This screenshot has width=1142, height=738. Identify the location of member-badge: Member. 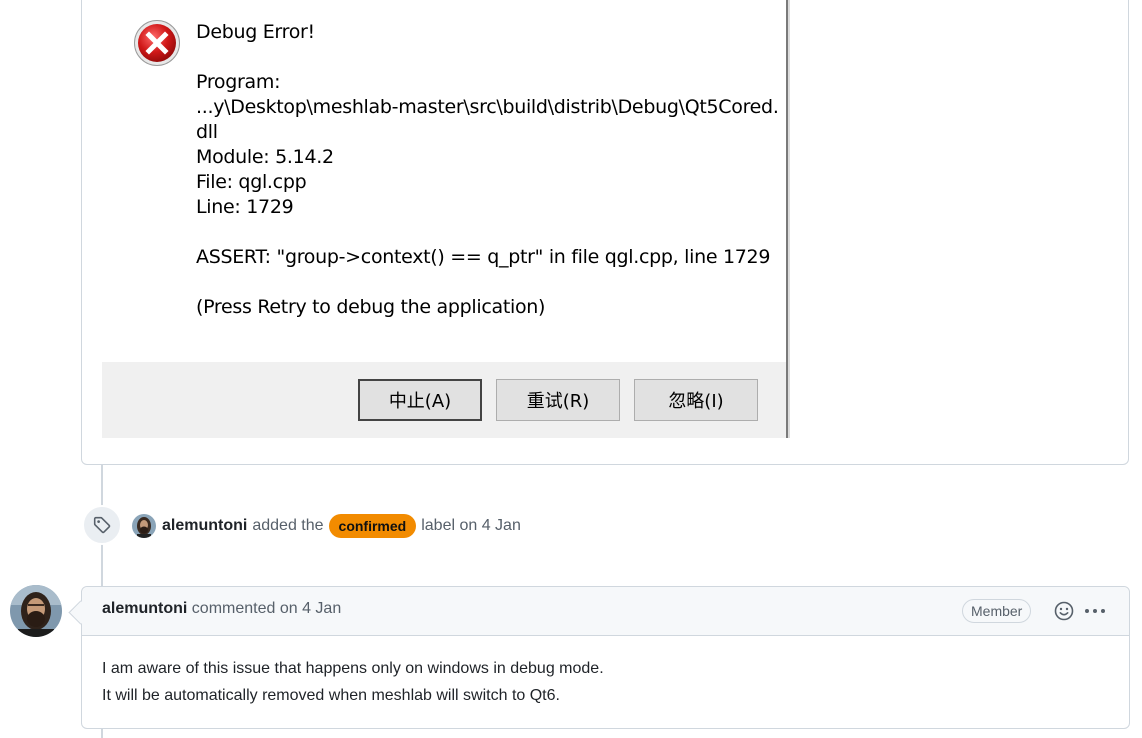
(997, 611).